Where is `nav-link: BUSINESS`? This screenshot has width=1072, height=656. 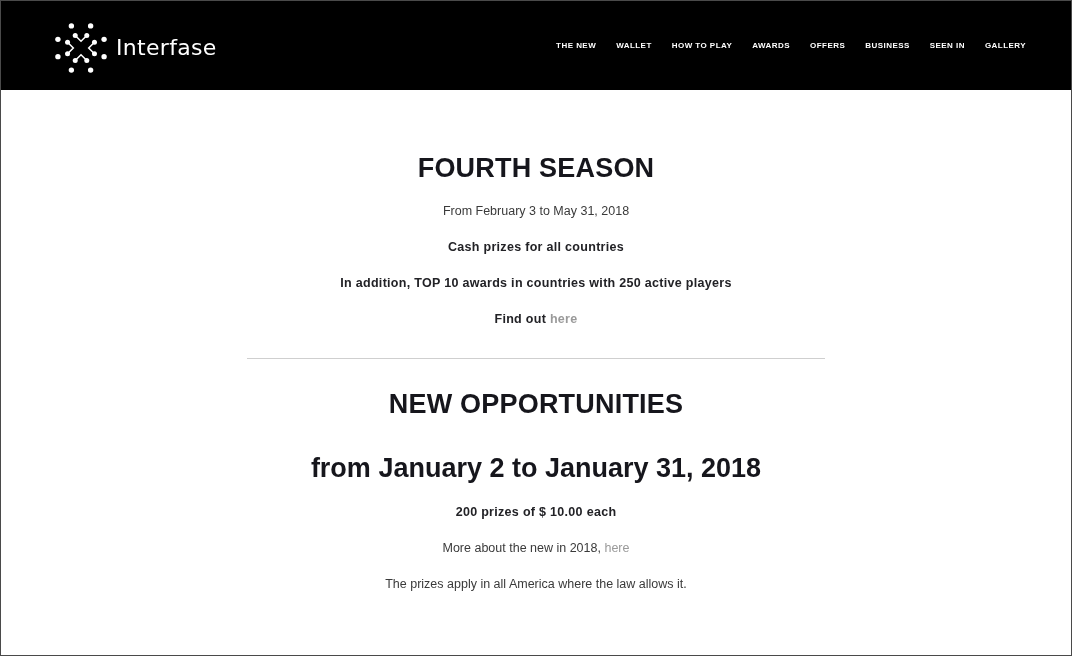
nav-link: BUSINESS is located at coordinates (887, 45).